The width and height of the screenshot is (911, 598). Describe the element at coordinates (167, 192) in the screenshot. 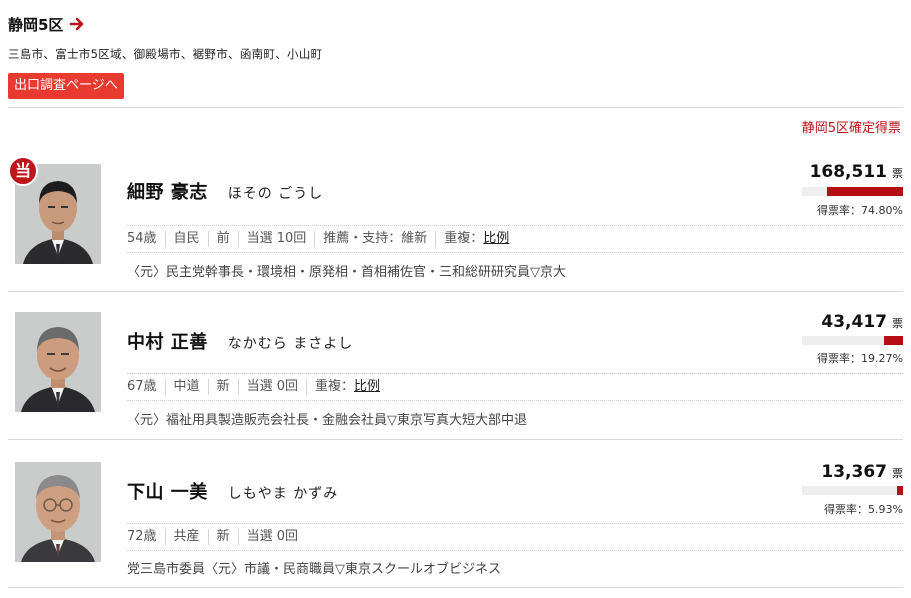

I see `candidate-name: 細野 豪志` at that location.